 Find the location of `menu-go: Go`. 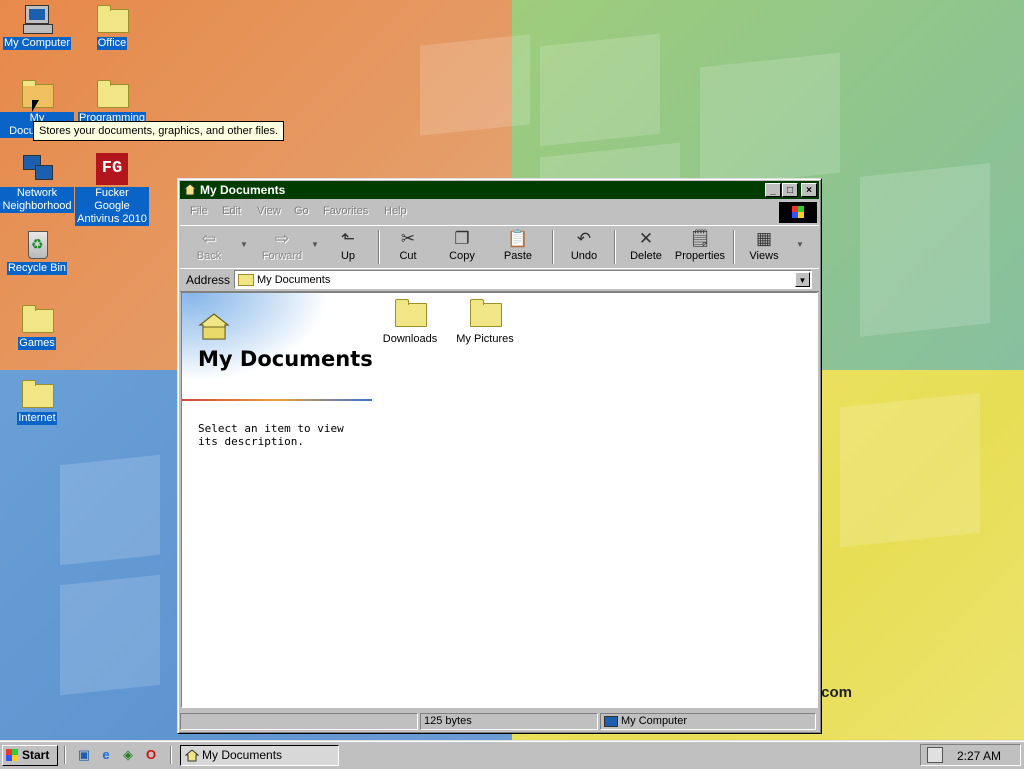

menu-go: Go is located at coordinates (301, 211).